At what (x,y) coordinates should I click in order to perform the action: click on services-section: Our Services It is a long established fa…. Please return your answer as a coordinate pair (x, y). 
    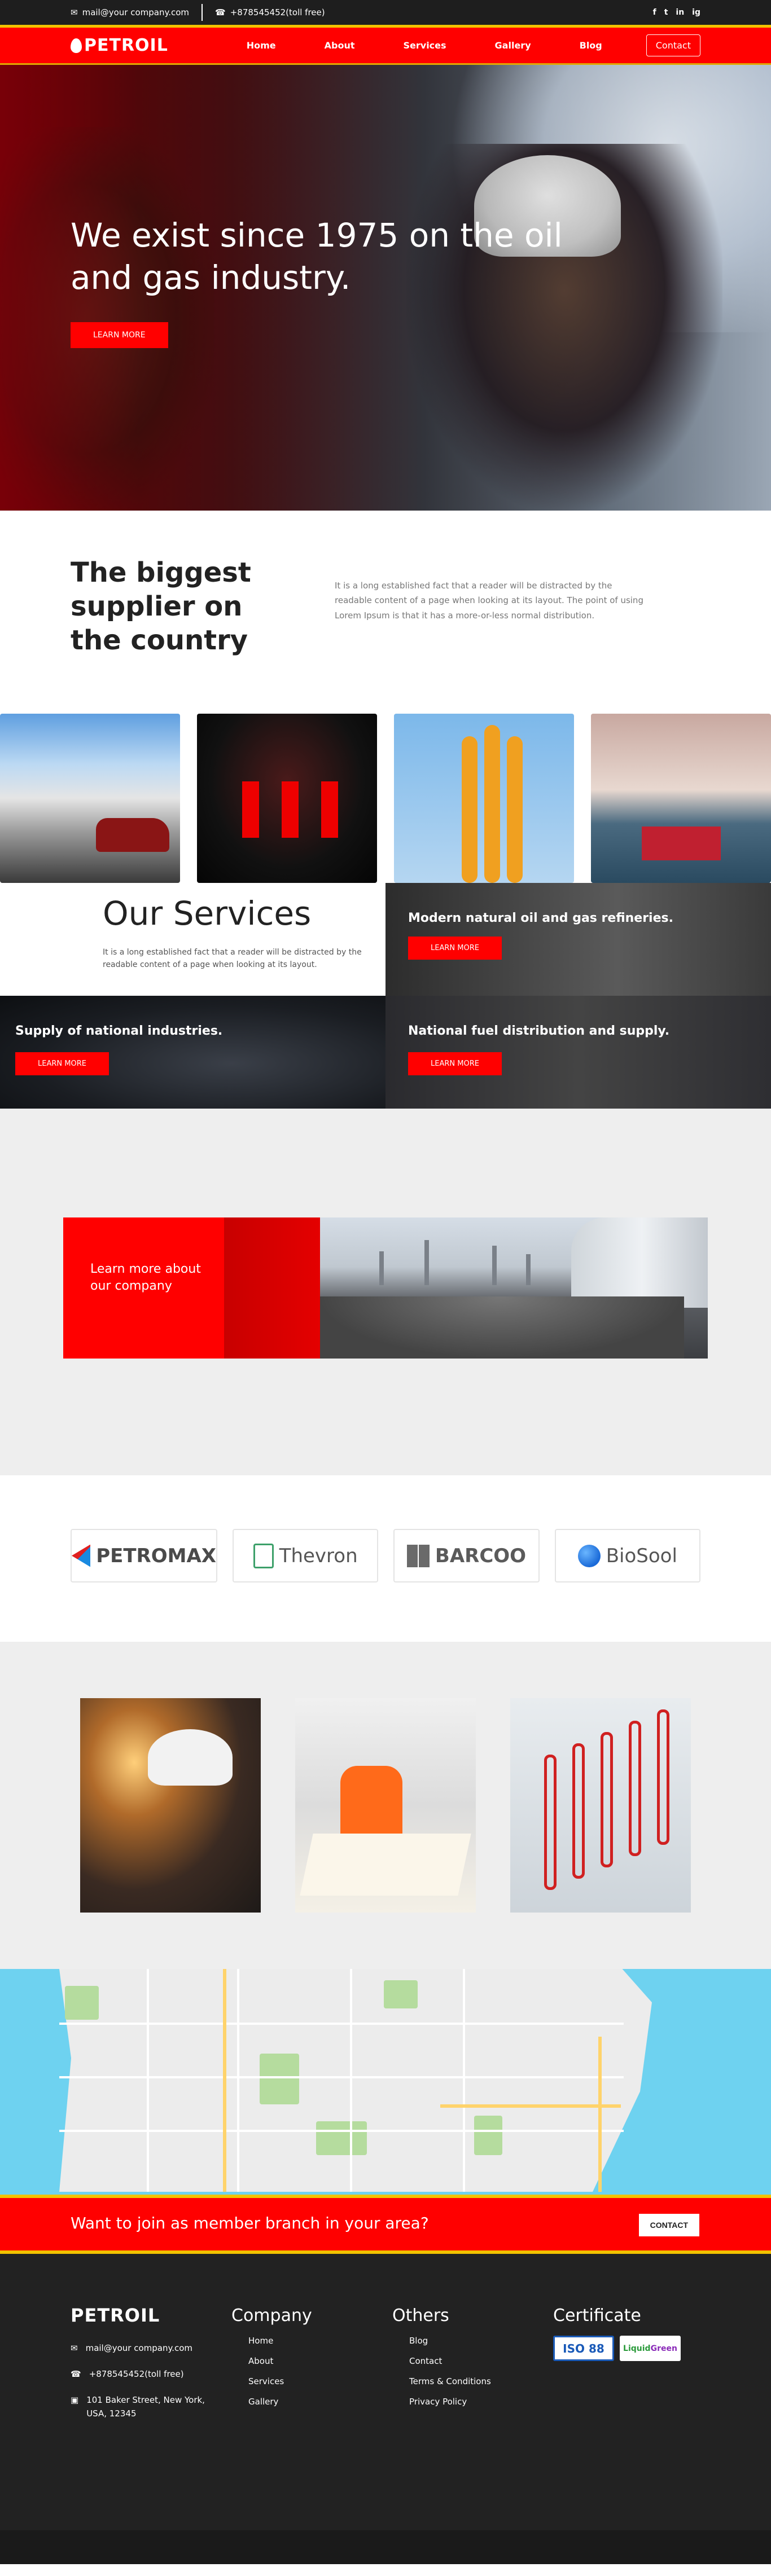
    Looking at the image, I should click on (385, 996).